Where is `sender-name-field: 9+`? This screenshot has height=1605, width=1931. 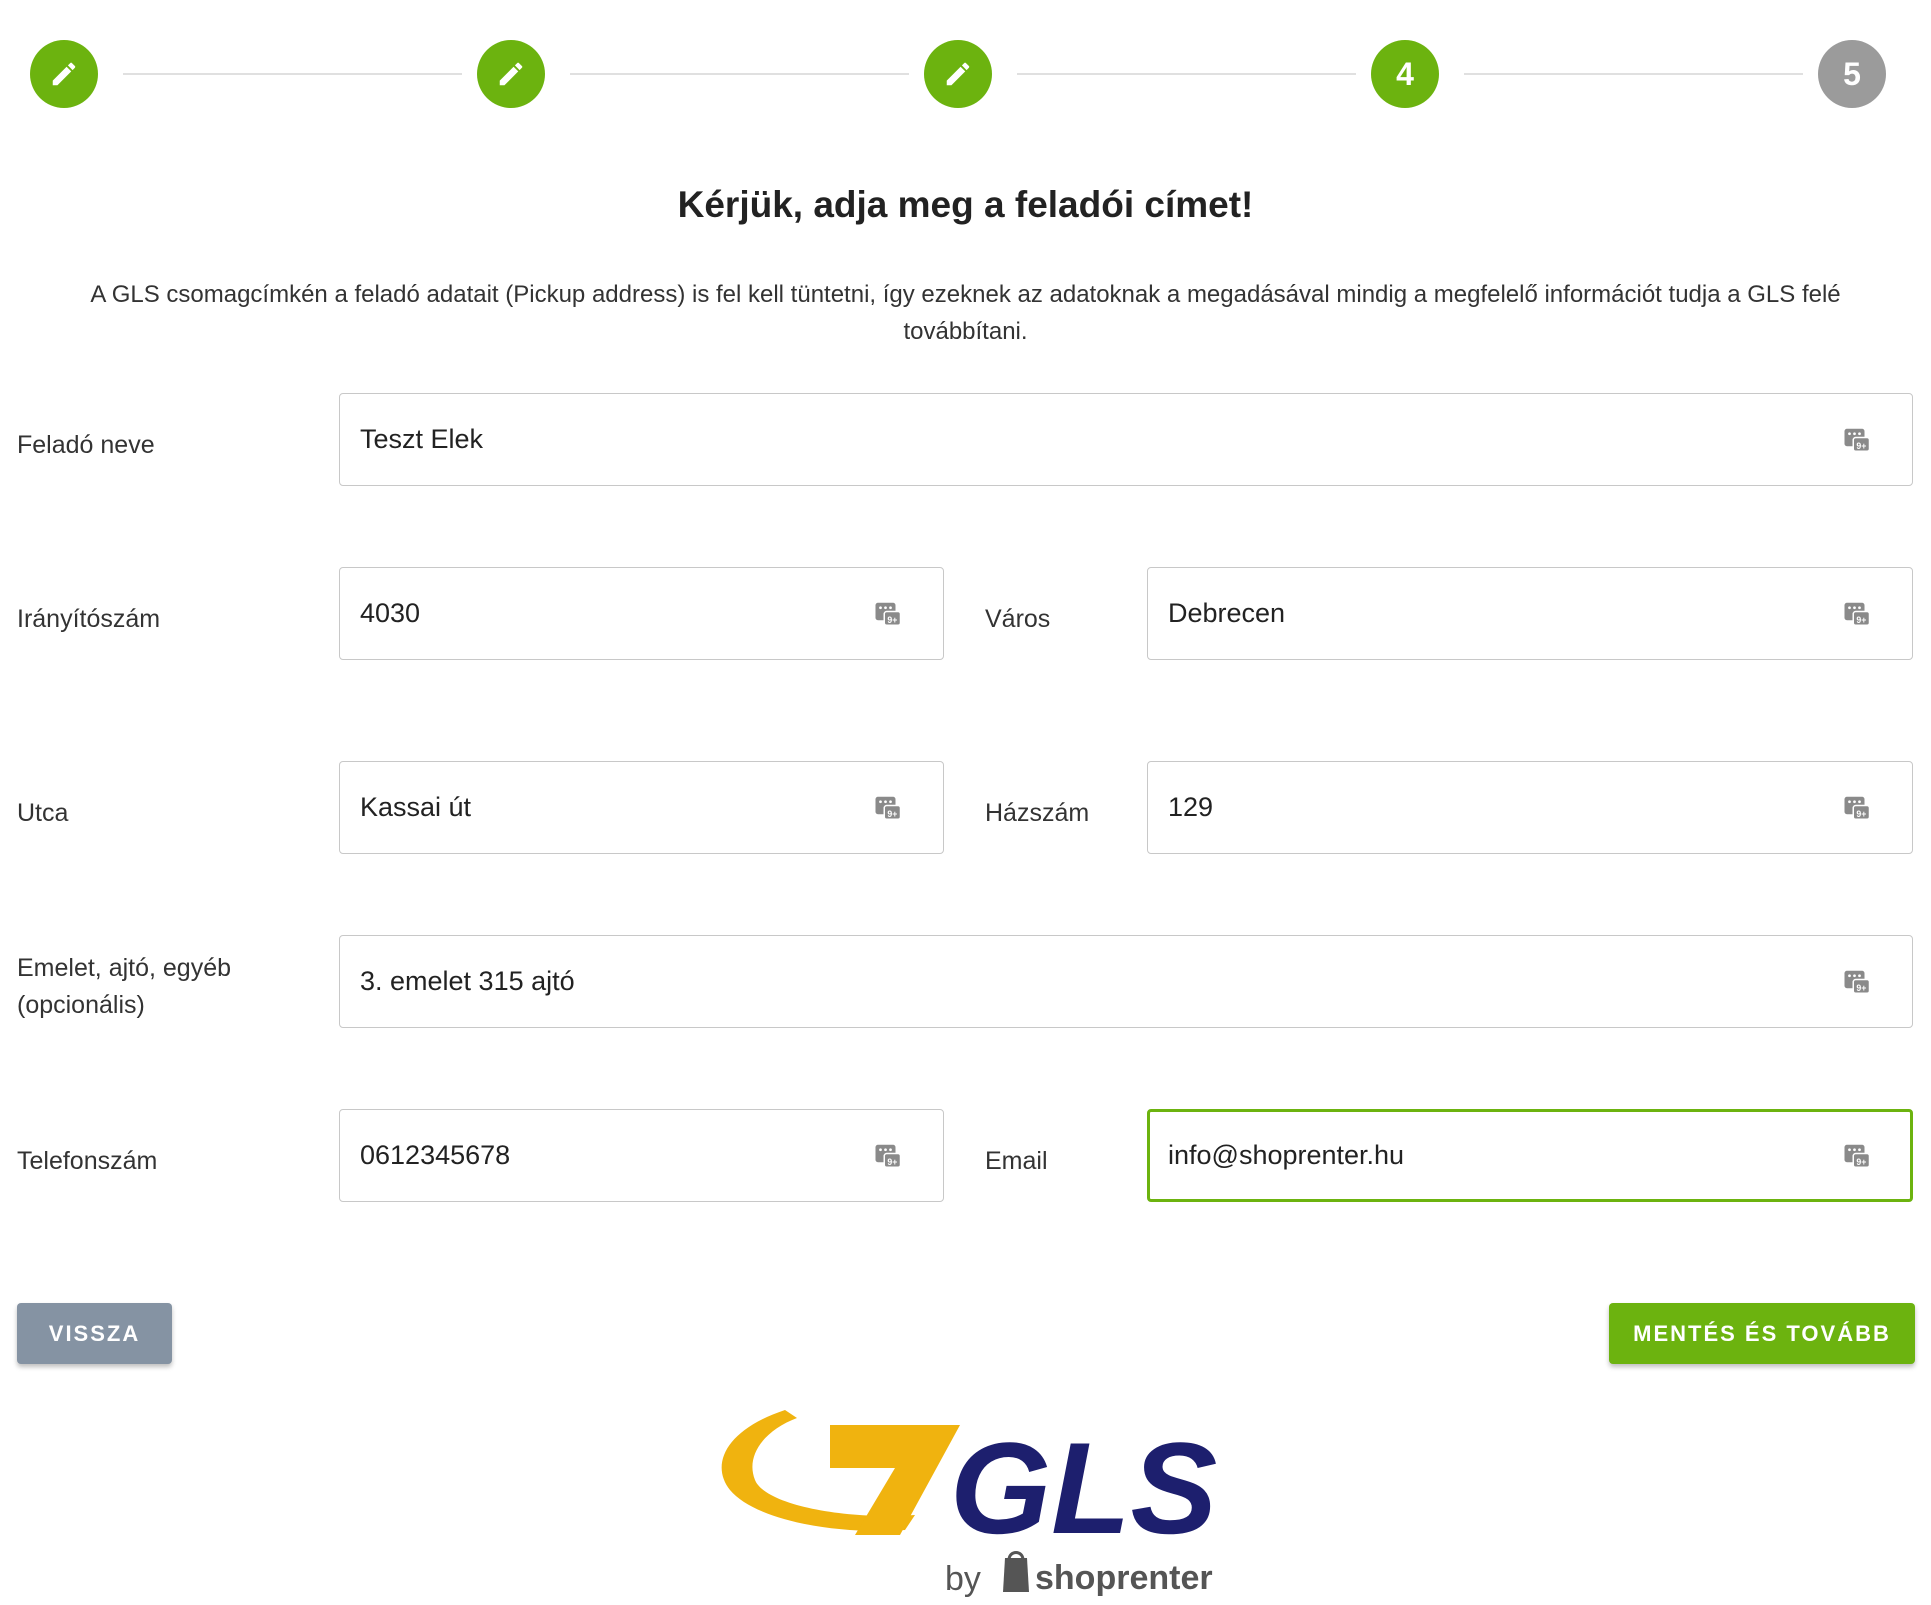
sender-name-field: 9+ is located at coordinates (1126, 439).